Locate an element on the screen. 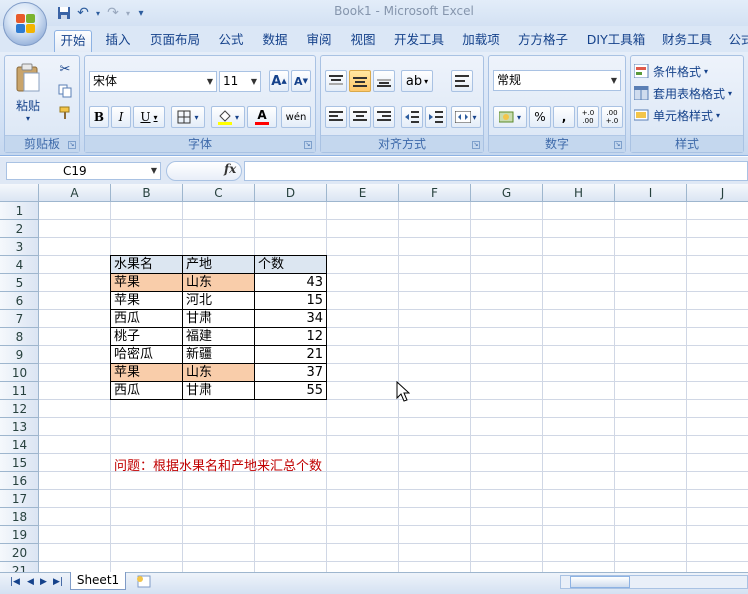 The height and width of the screenshot is (594, 748). row-header-10: 10 is located at coordinates (19, 373).